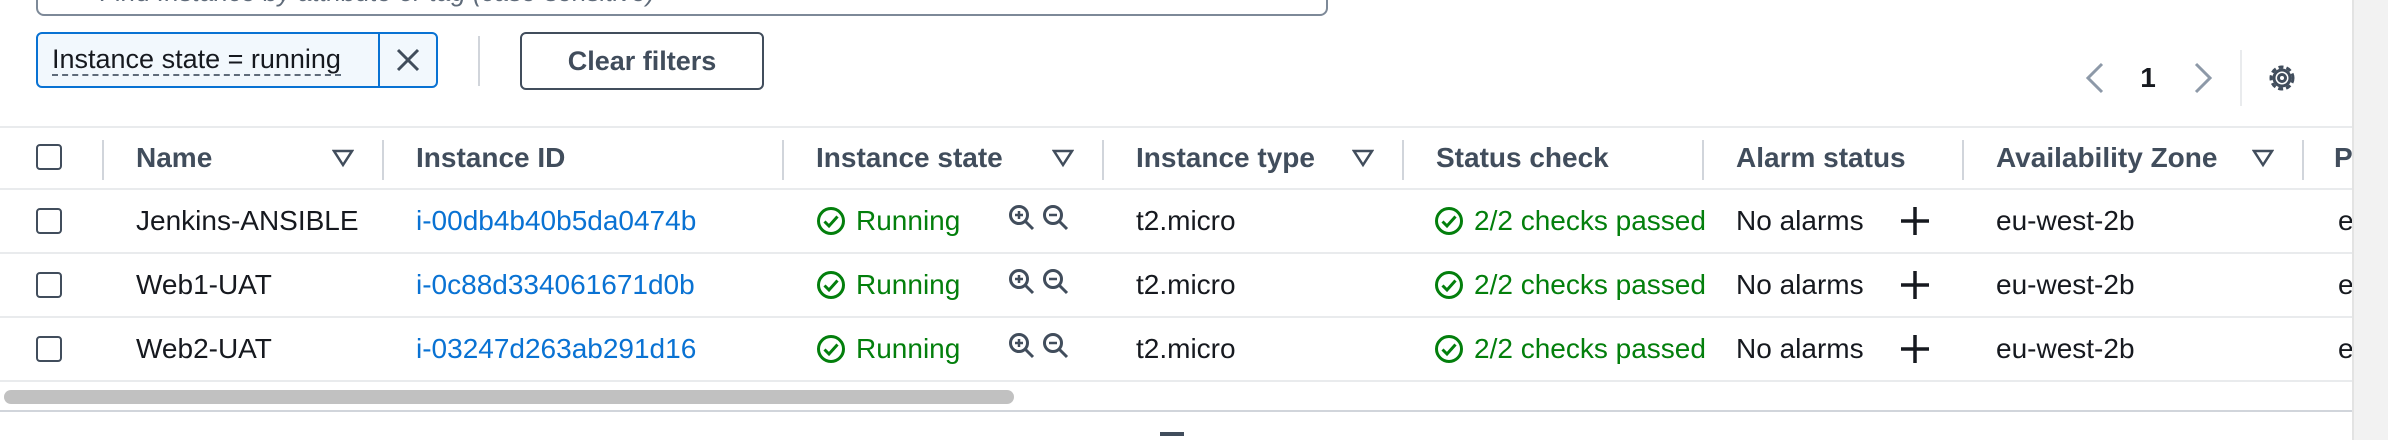  I want to click on horizontal-scrollbar-thumb, so click(509, 397).